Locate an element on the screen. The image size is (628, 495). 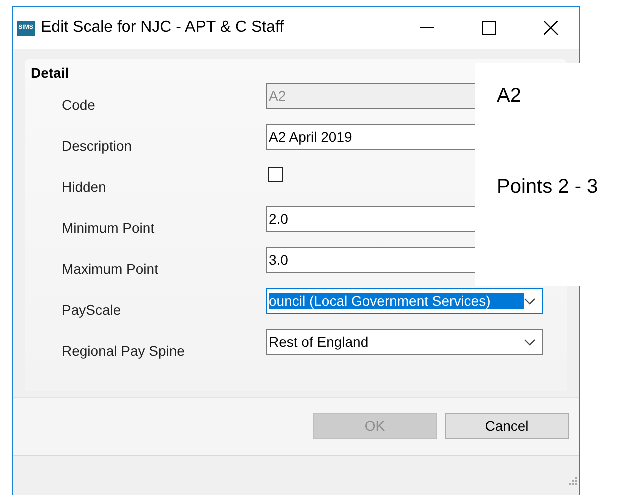
checkbox is located at coordinates (275, 174).